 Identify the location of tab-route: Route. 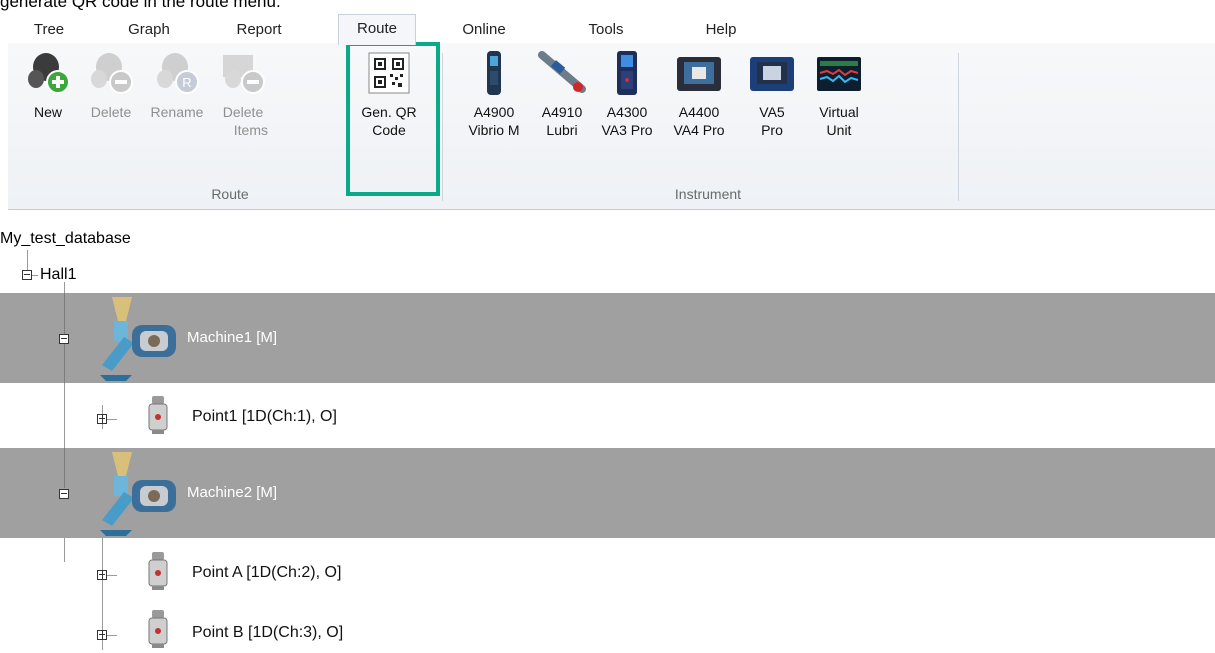
(377, 29).